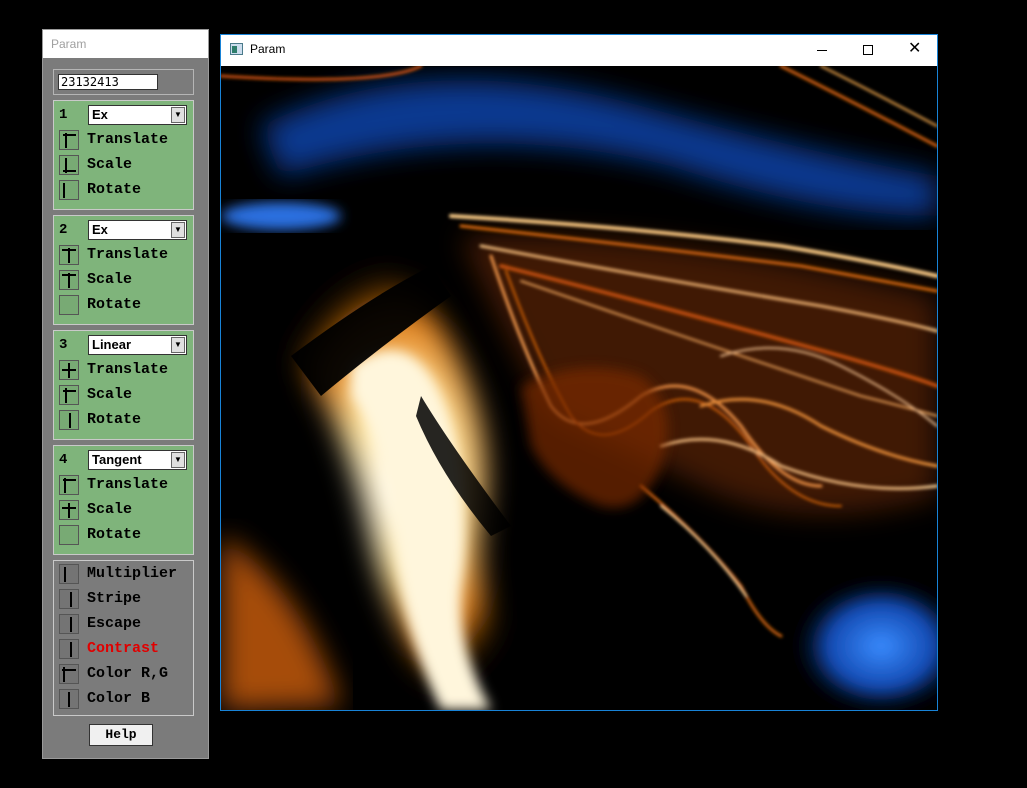 This screenshot has width=1027, height=788. I want to click on seed-box: 23132413, so click(123, 82).